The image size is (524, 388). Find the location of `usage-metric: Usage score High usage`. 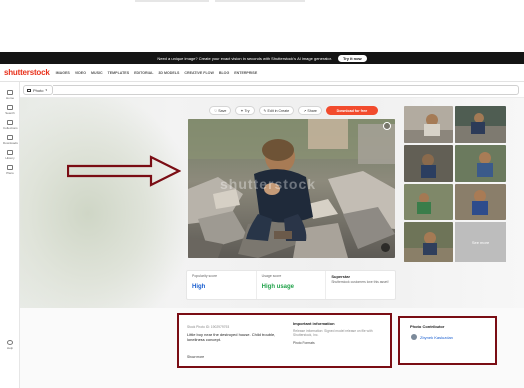

usage-metric: Usage score High usage is located at coordinates (292, 285).